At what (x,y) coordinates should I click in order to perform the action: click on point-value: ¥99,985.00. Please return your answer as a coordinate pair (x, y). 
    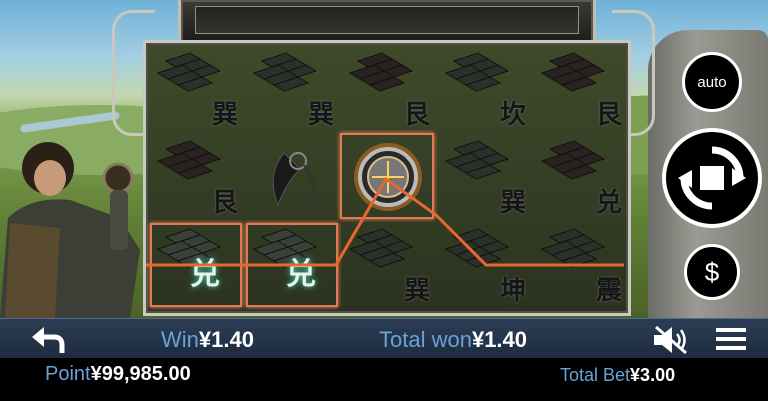
    Looking at the image, I should click on (140, 374).